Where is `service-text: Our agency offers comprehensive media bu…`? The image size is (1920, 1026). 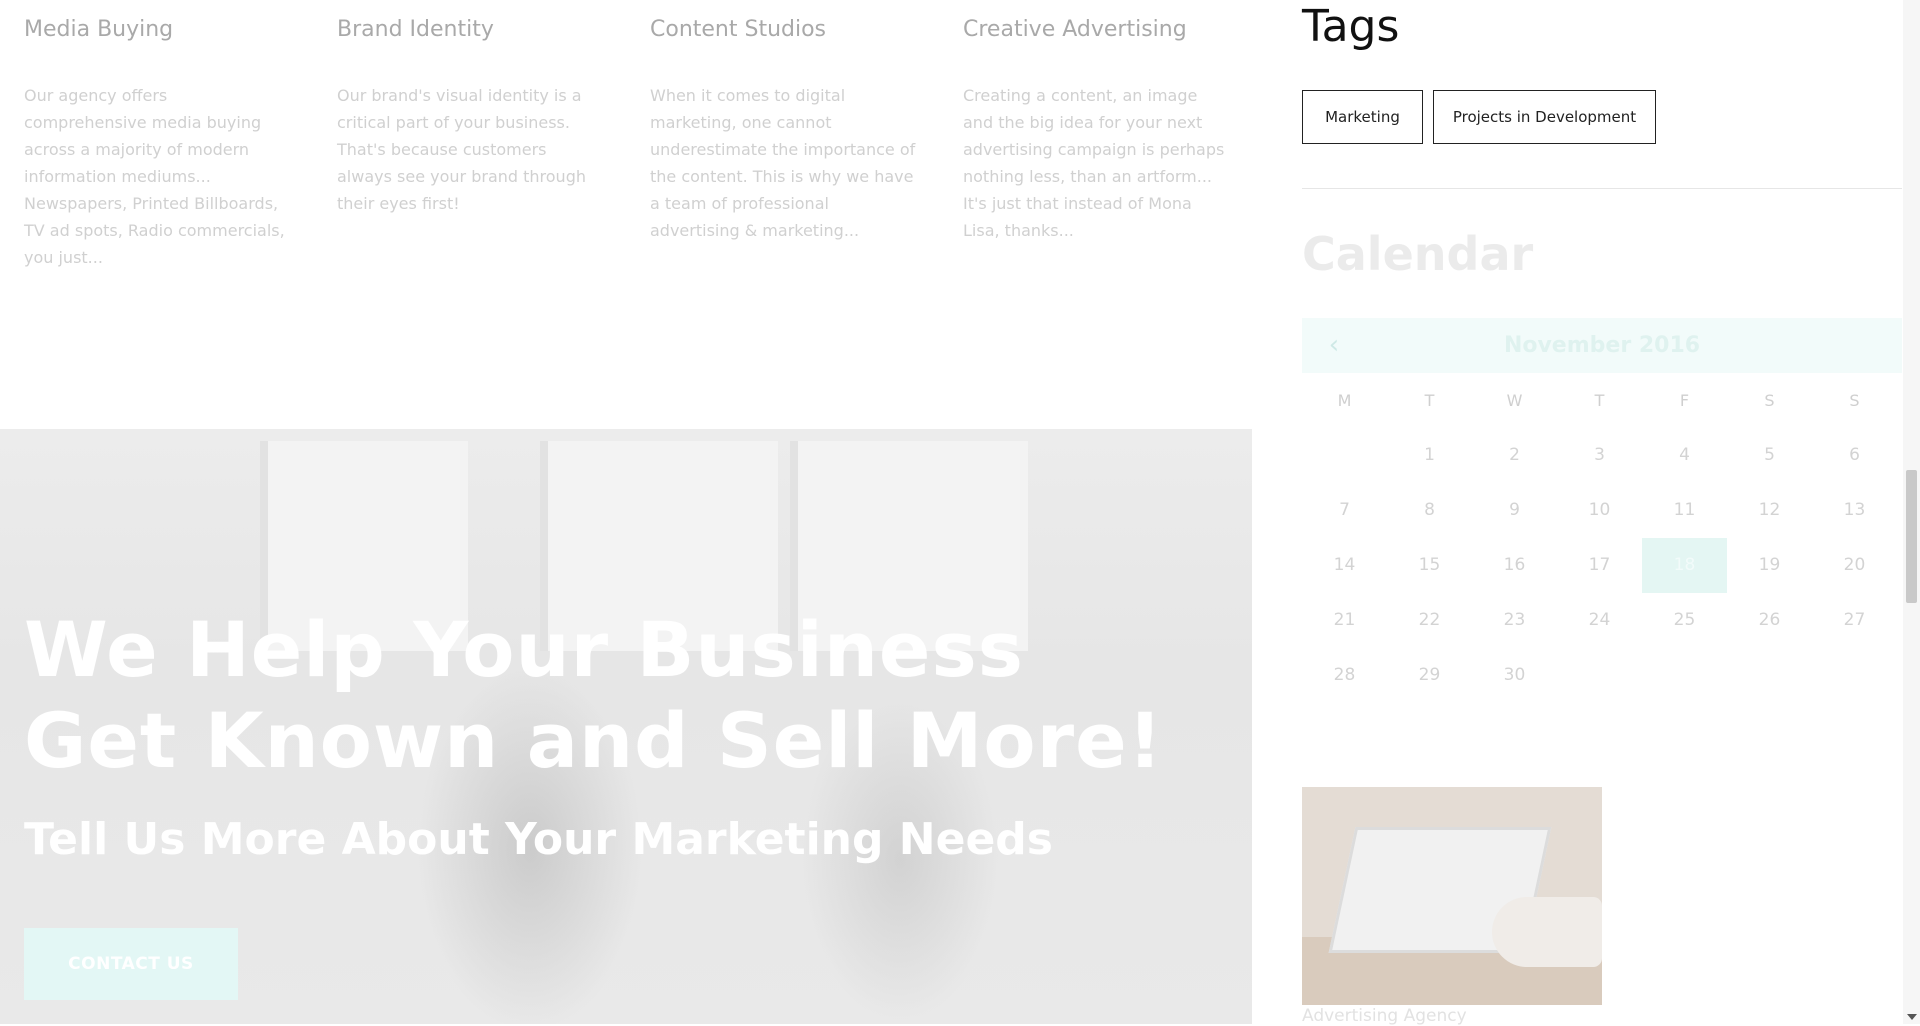
service-text: Our agency offers comprehensive media bu… is located at coordinates (154, 176).